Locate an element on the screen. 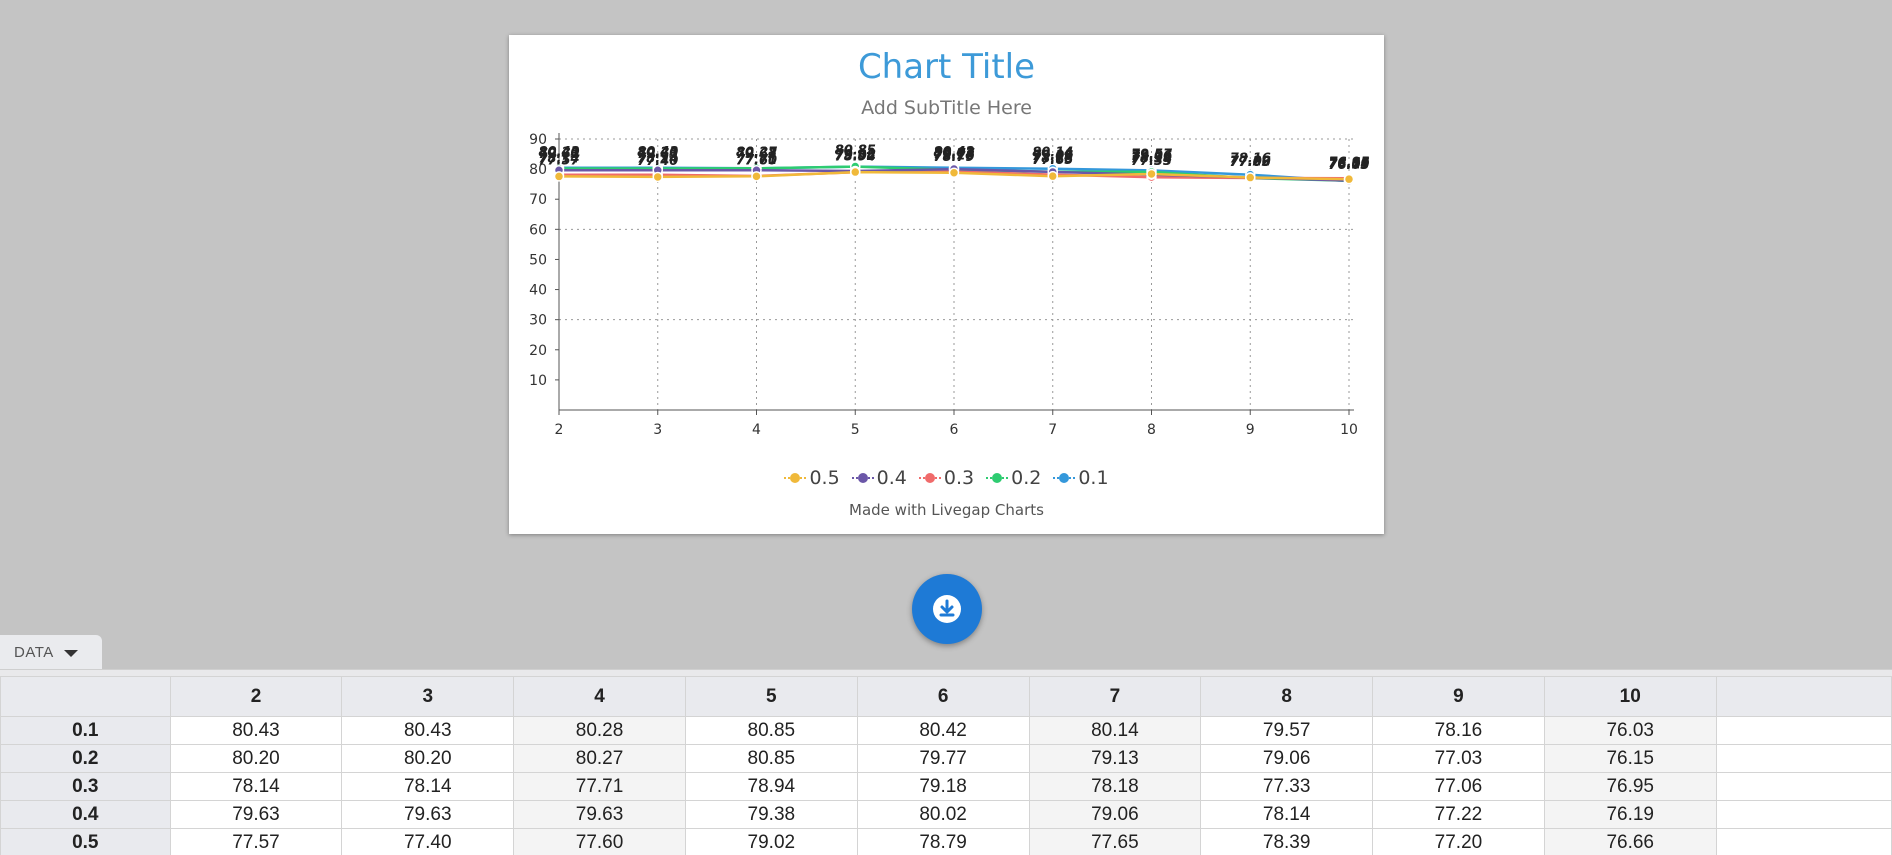  table-cell: 80.28 is located at coordinates (600, 731).